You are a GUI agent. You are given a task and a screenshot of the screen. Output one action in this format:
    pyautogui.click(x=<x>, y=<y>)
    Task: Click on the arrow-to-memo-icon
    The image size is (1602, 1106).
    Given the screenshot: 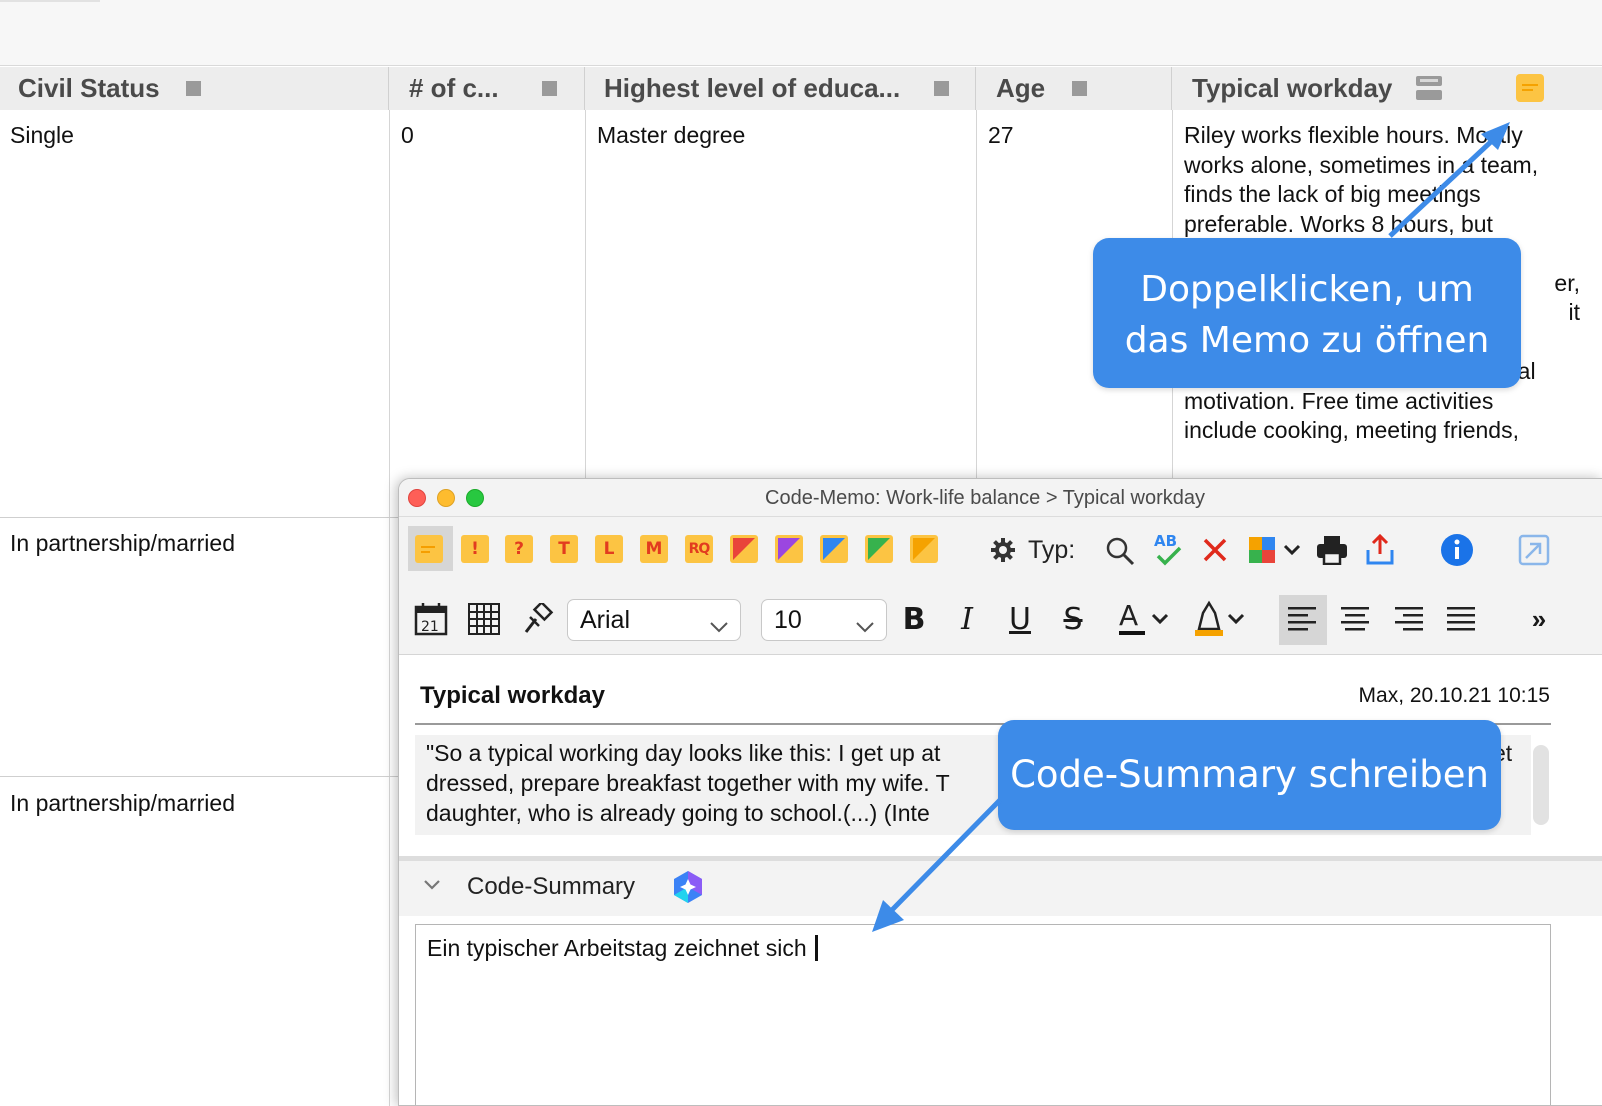 What is the action you would take?
    pyautogui.click(x=1449, y=180)
    